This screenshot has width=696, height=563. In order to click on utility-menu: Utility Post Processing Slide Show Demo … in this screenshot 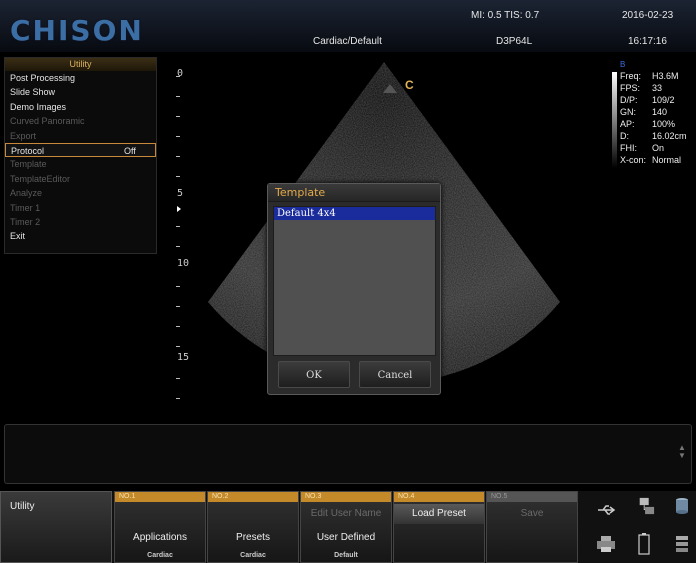, I will do `click(80, 155)`.